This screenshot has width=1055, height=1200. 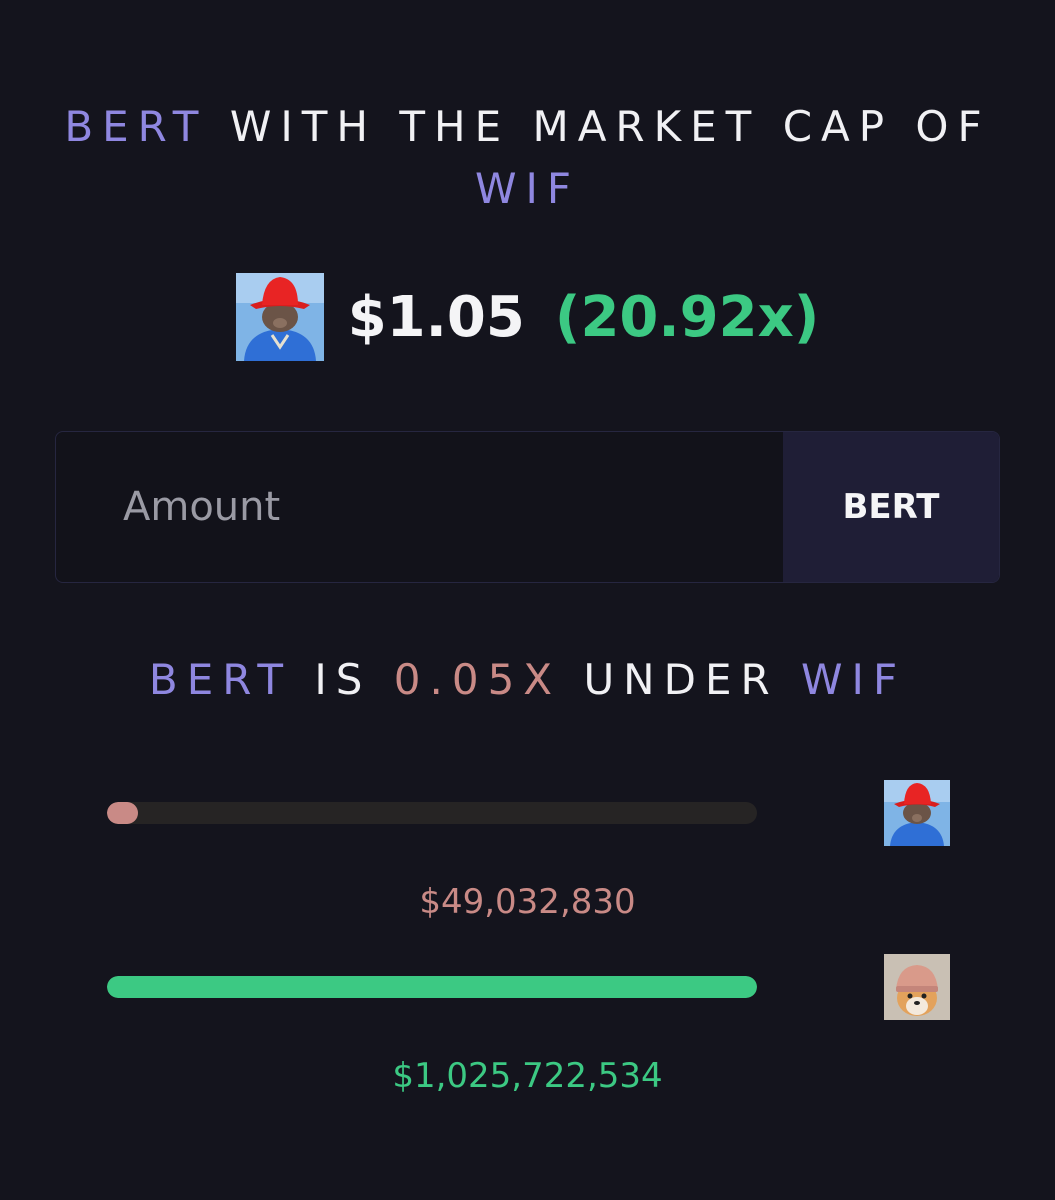 What do you see at coordinates (527, 158) in the screenshot?
I see `page-title: BERT WITH THE MARKET CAP OF WIF` at bounding box center [527, 158].